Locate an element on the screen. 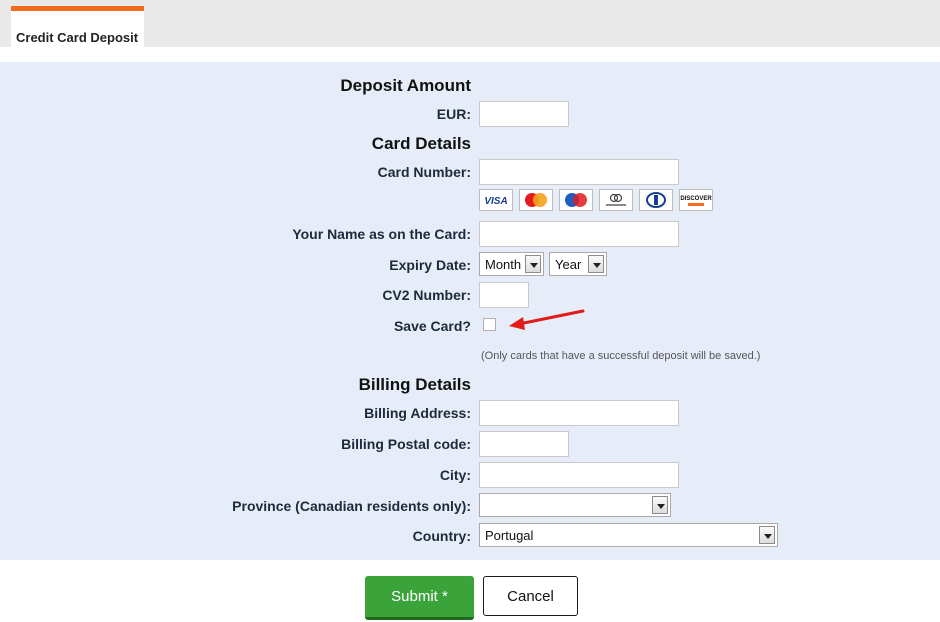  country-select: Portugal is located at coordinates (628, 535).